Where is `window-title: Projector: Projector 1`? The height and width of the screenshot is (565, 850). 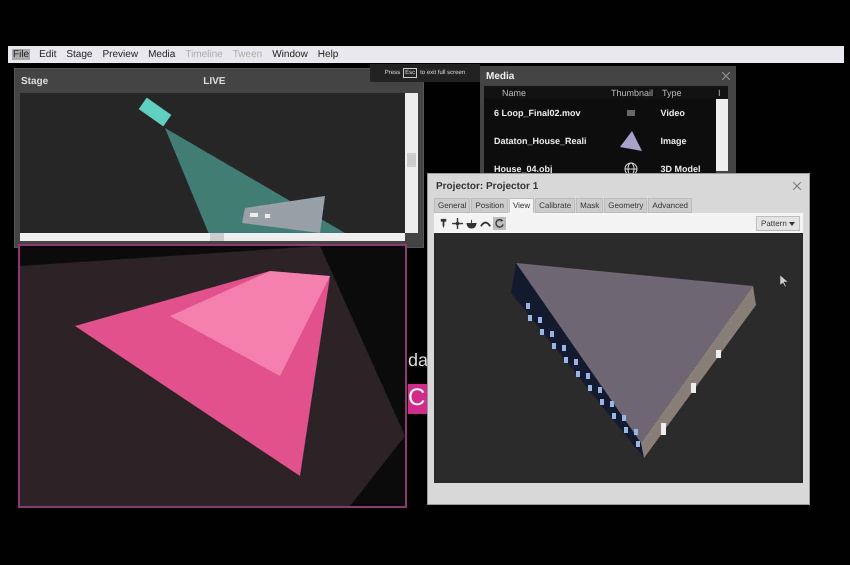
window-title: Projector: Projector 1 is located at coordinates (487, 186).